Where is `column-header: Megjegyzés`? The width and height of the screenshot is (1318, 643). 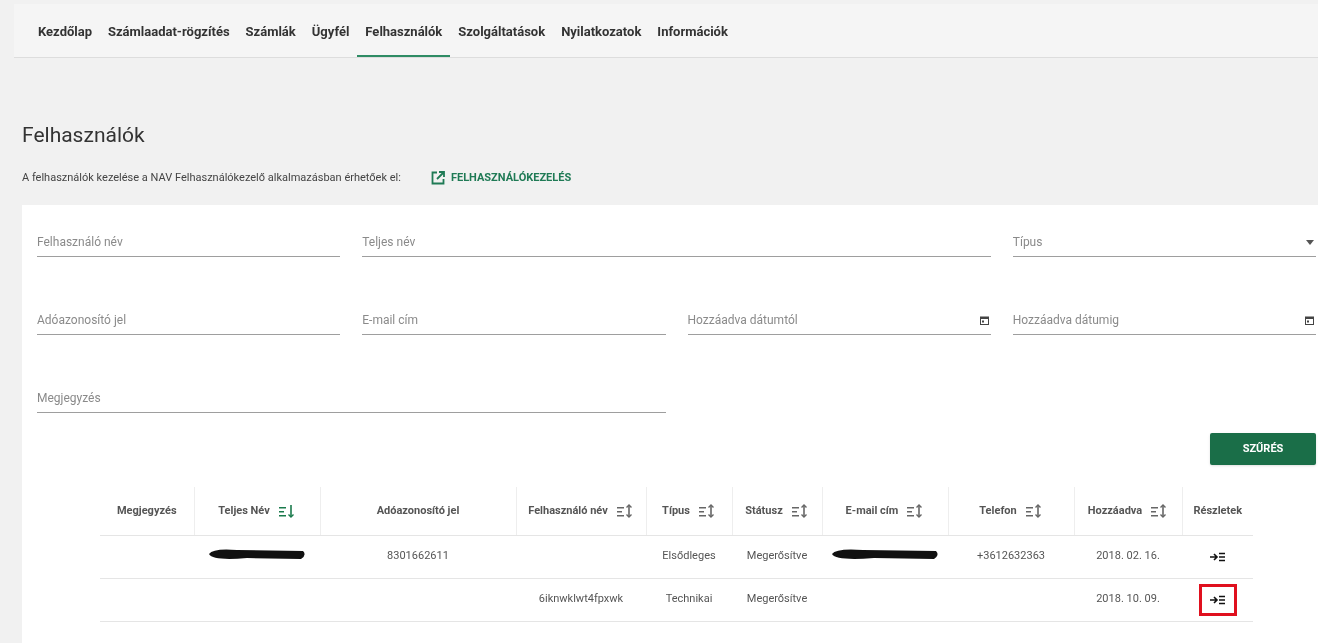
column-header: Megjegyzés is located at coordinates (147, 511).